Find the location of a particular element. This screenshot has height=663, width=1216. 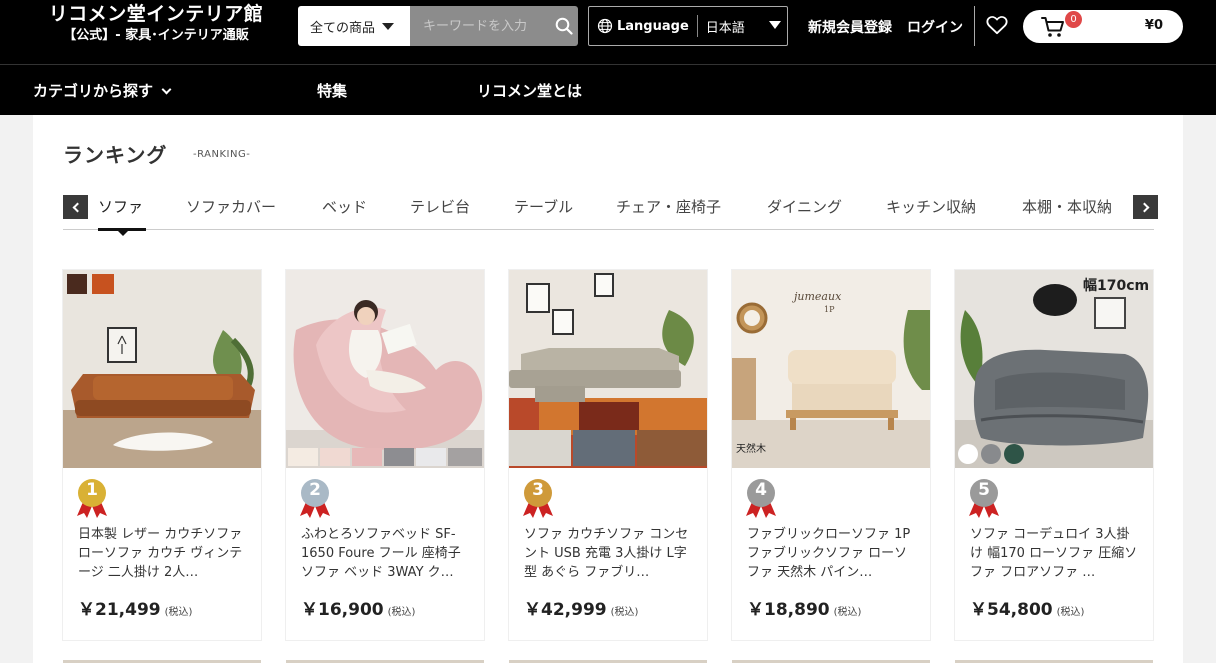

product-price: ￥54,800 (税込) is located at coordinates (1027, 607).